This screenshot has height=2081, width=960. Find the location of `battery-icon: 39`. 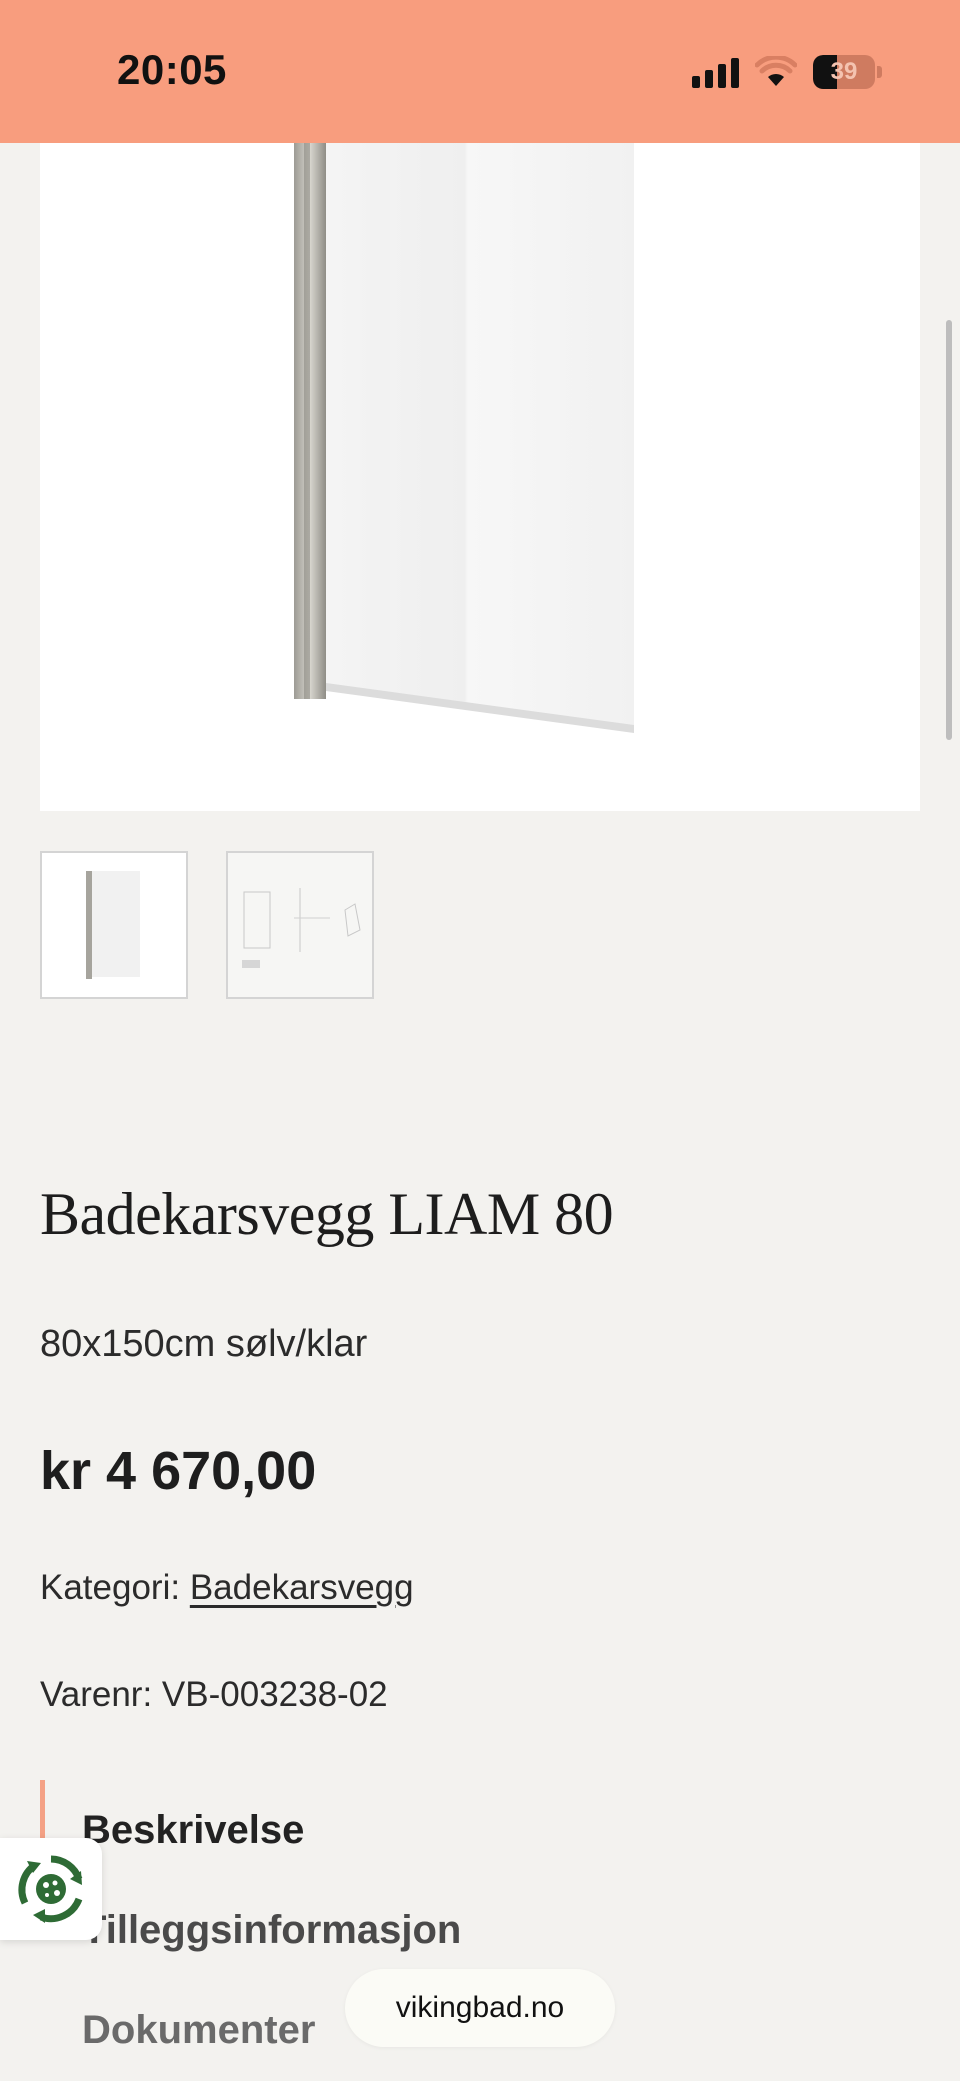

battery-icon: 39 is located at coordinates (844, 72).